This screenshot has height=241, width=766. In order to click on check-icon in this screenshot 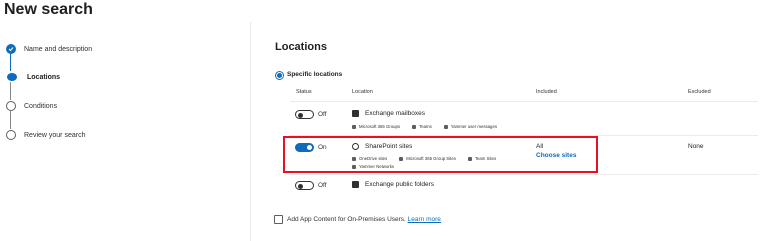, I will do `click(11, 49)`.